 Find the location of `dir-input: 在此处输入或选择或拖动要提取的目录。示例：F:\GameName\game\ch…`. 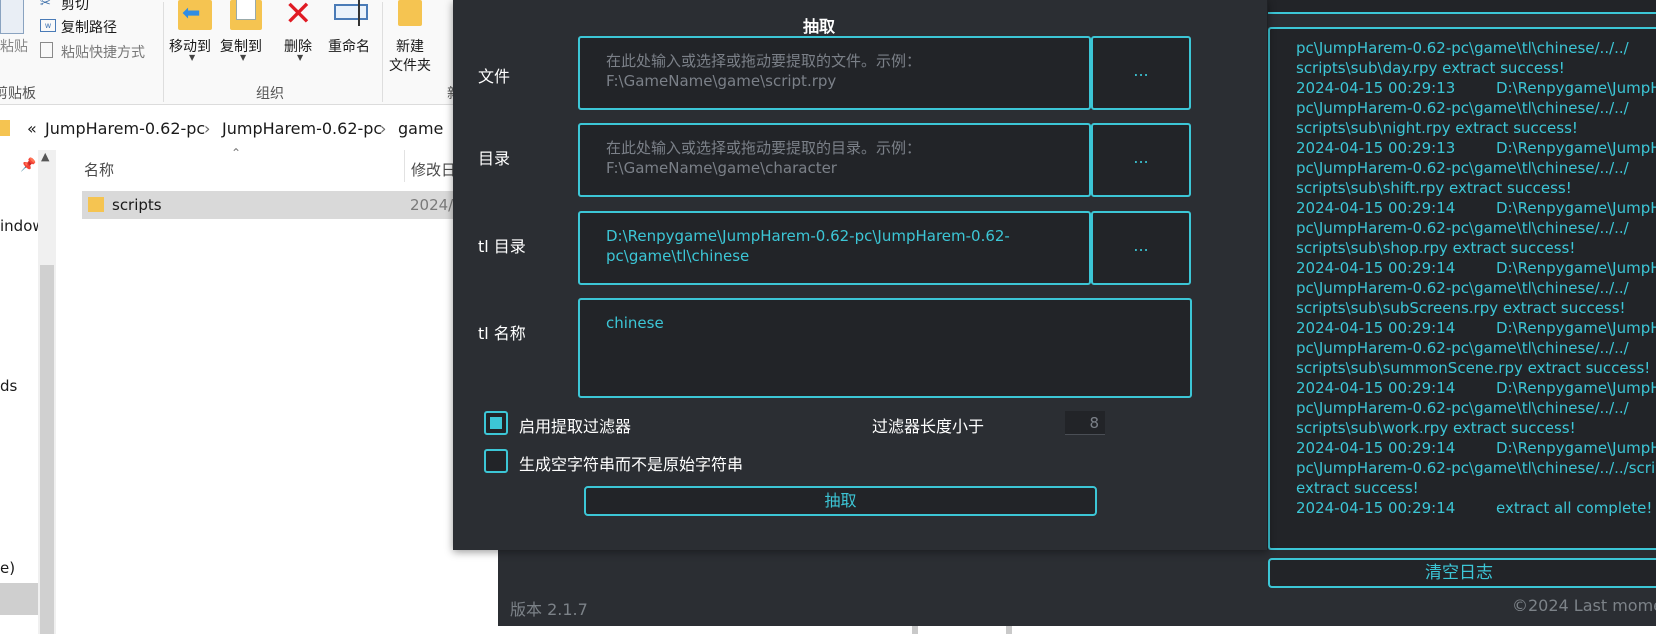

dir-input: 在此处输入或选择或拖动要提取的目录。示例：F:\GameName\game\ch… is located at coordinates (834, 160).